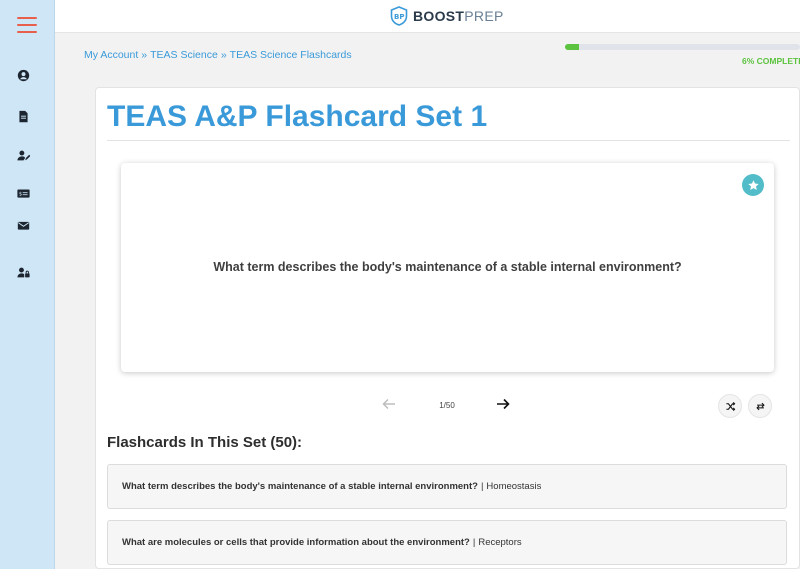  I want to click on shuffle-icon, so click(730, 406).